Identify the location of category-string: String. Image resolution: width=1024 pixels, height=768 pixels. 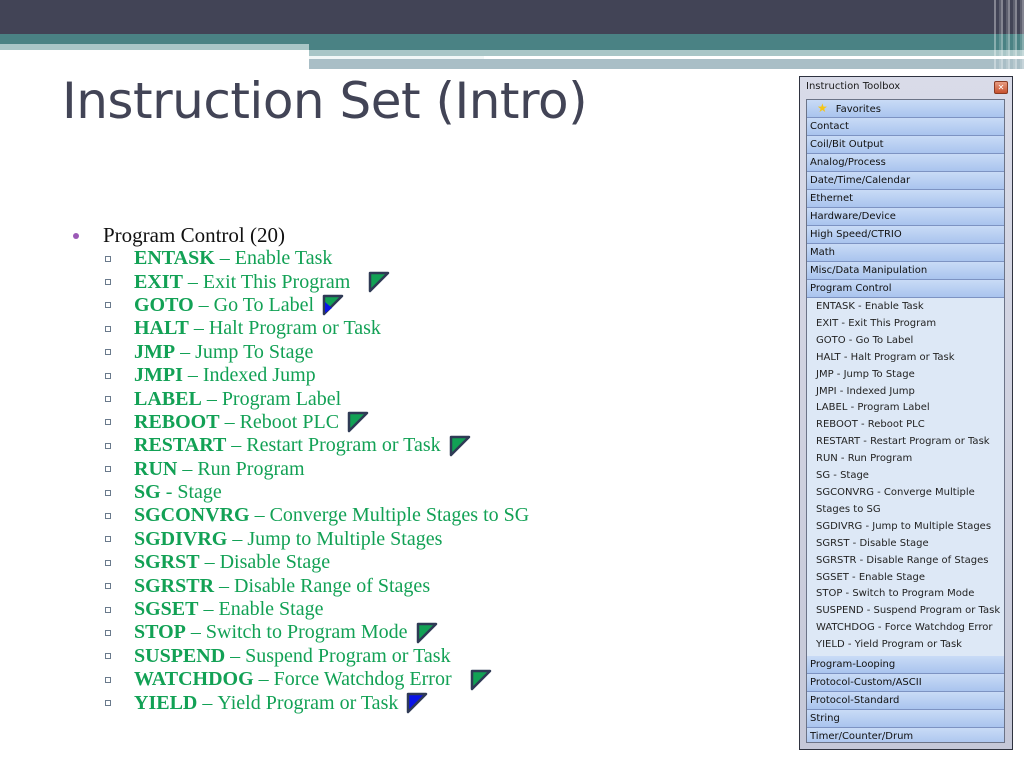
(905, 719).